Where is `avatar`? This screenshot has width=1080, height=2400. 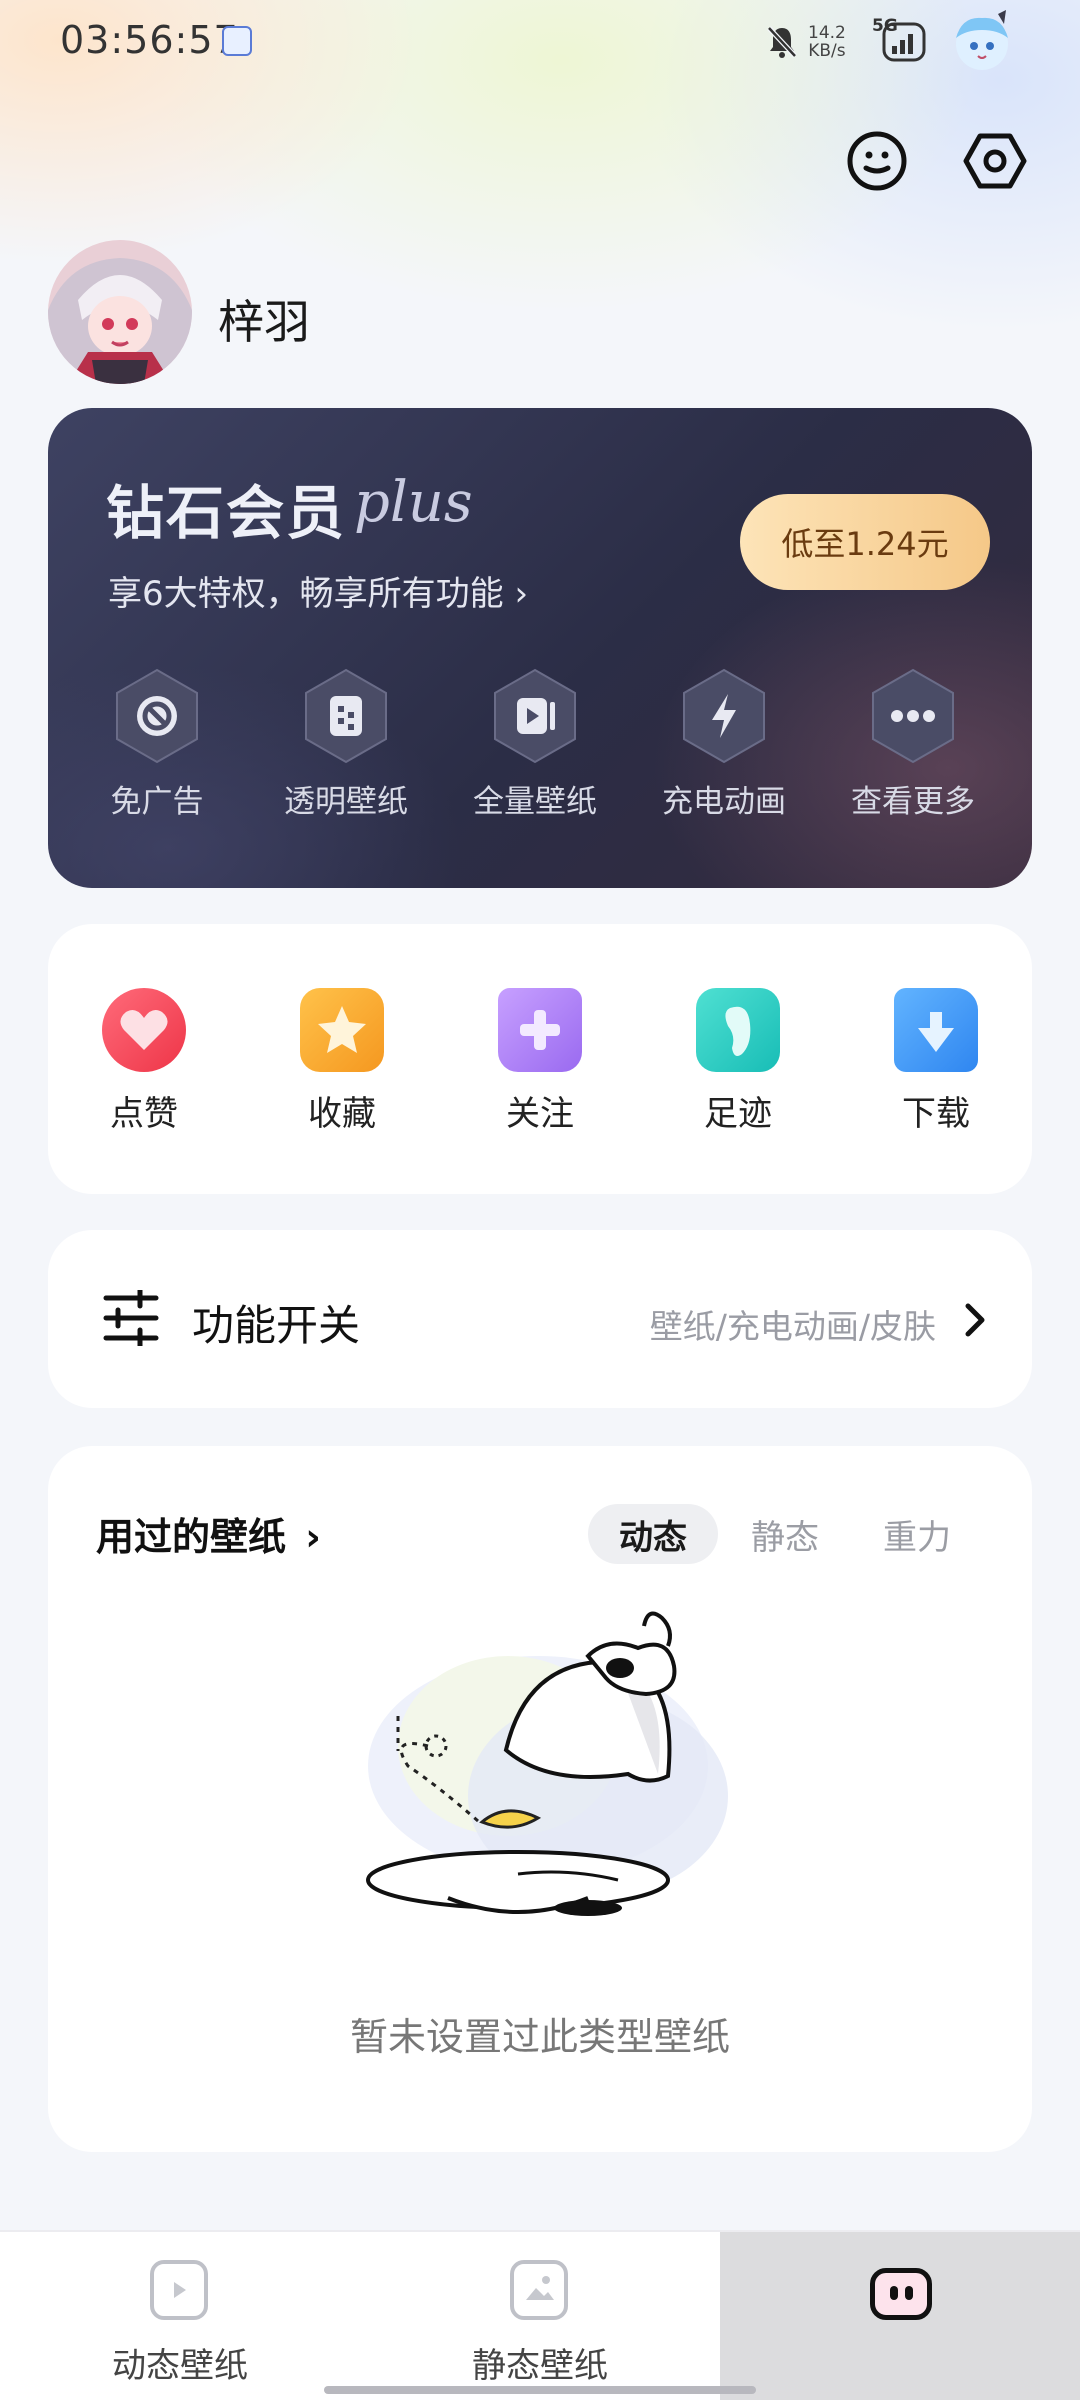
avatar is located at coordinates (120, 312).